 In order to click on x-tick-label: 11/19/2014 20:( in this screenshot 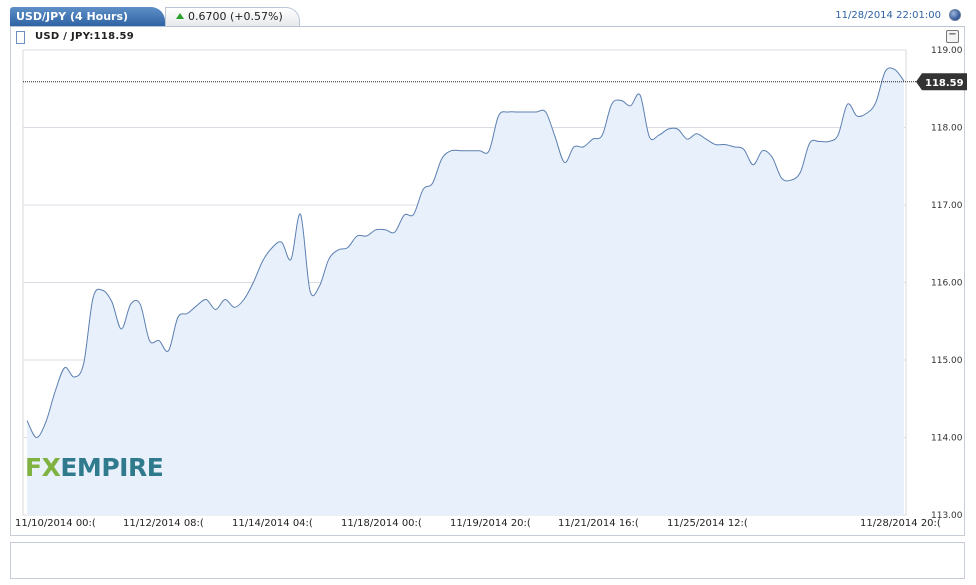, I will do `click(490, 523)`.